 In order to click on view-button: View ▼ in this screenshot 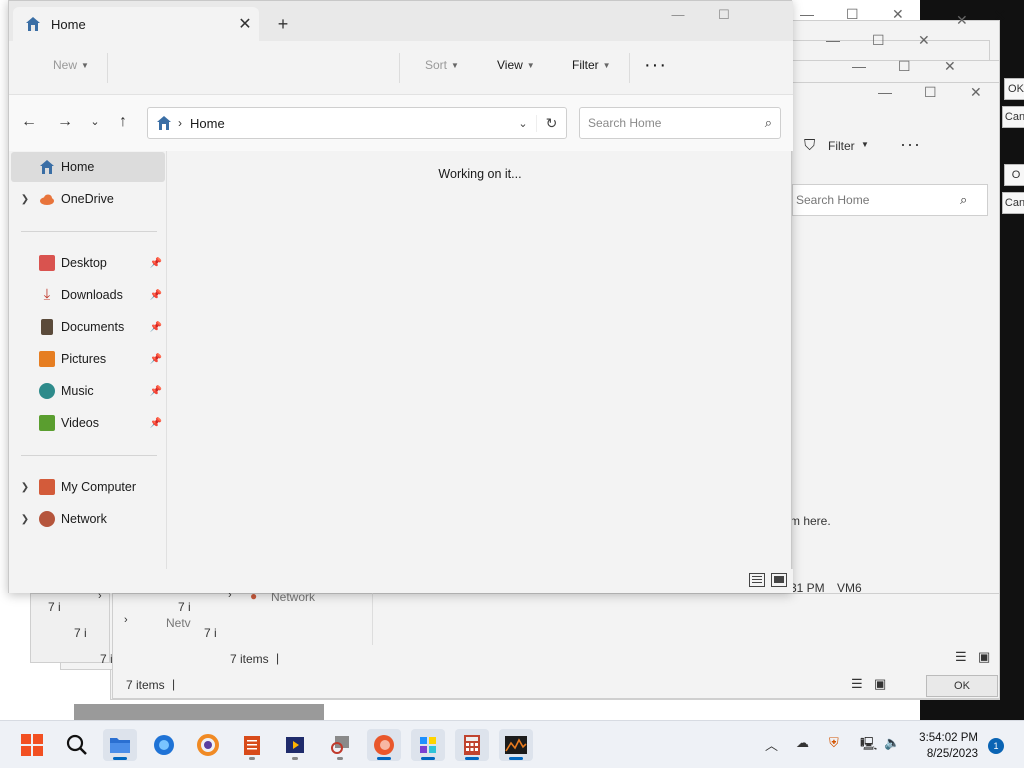, I will do `click(516, 65)`.